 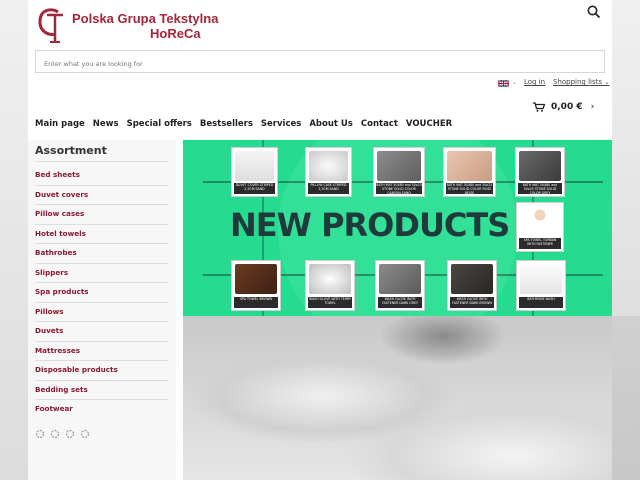 I want to click on product-caption: WASH GLOVE WITH TERRY TOWEL, so click(x=330, y=302).